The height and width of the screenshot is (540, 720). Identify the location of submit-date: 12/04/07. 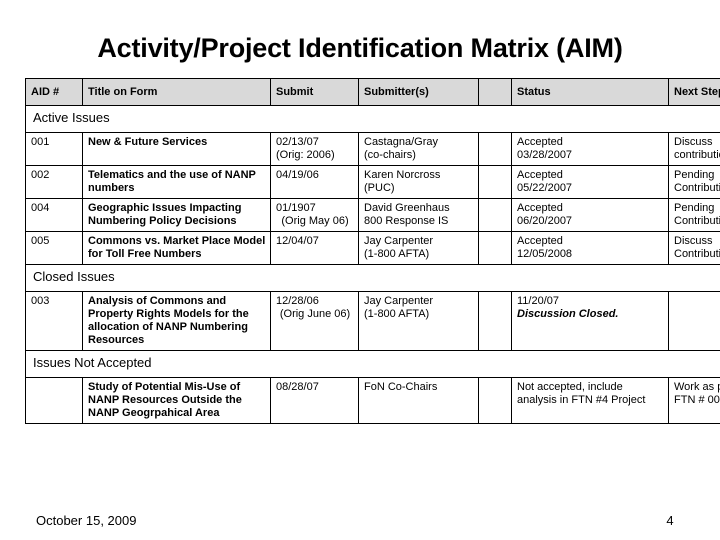
(297, 241).